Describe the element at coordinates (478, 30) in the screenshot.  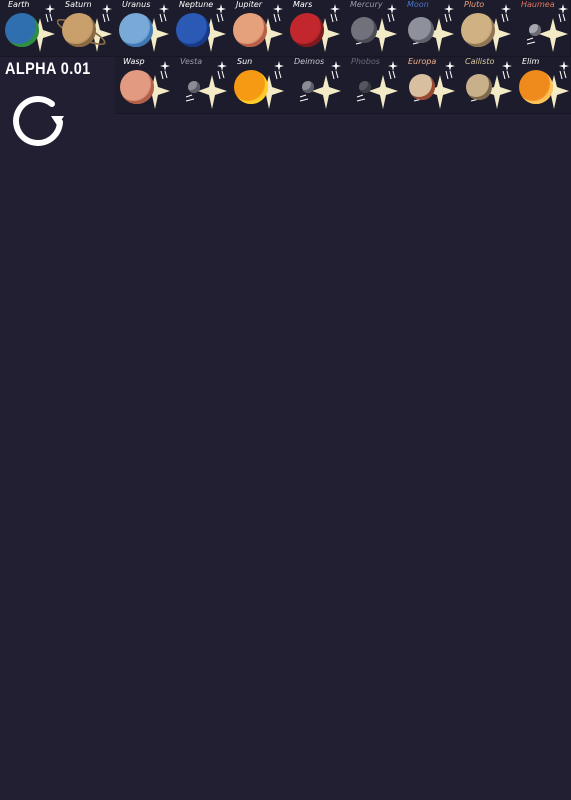
I see `pluto-planet-icon` at that location.